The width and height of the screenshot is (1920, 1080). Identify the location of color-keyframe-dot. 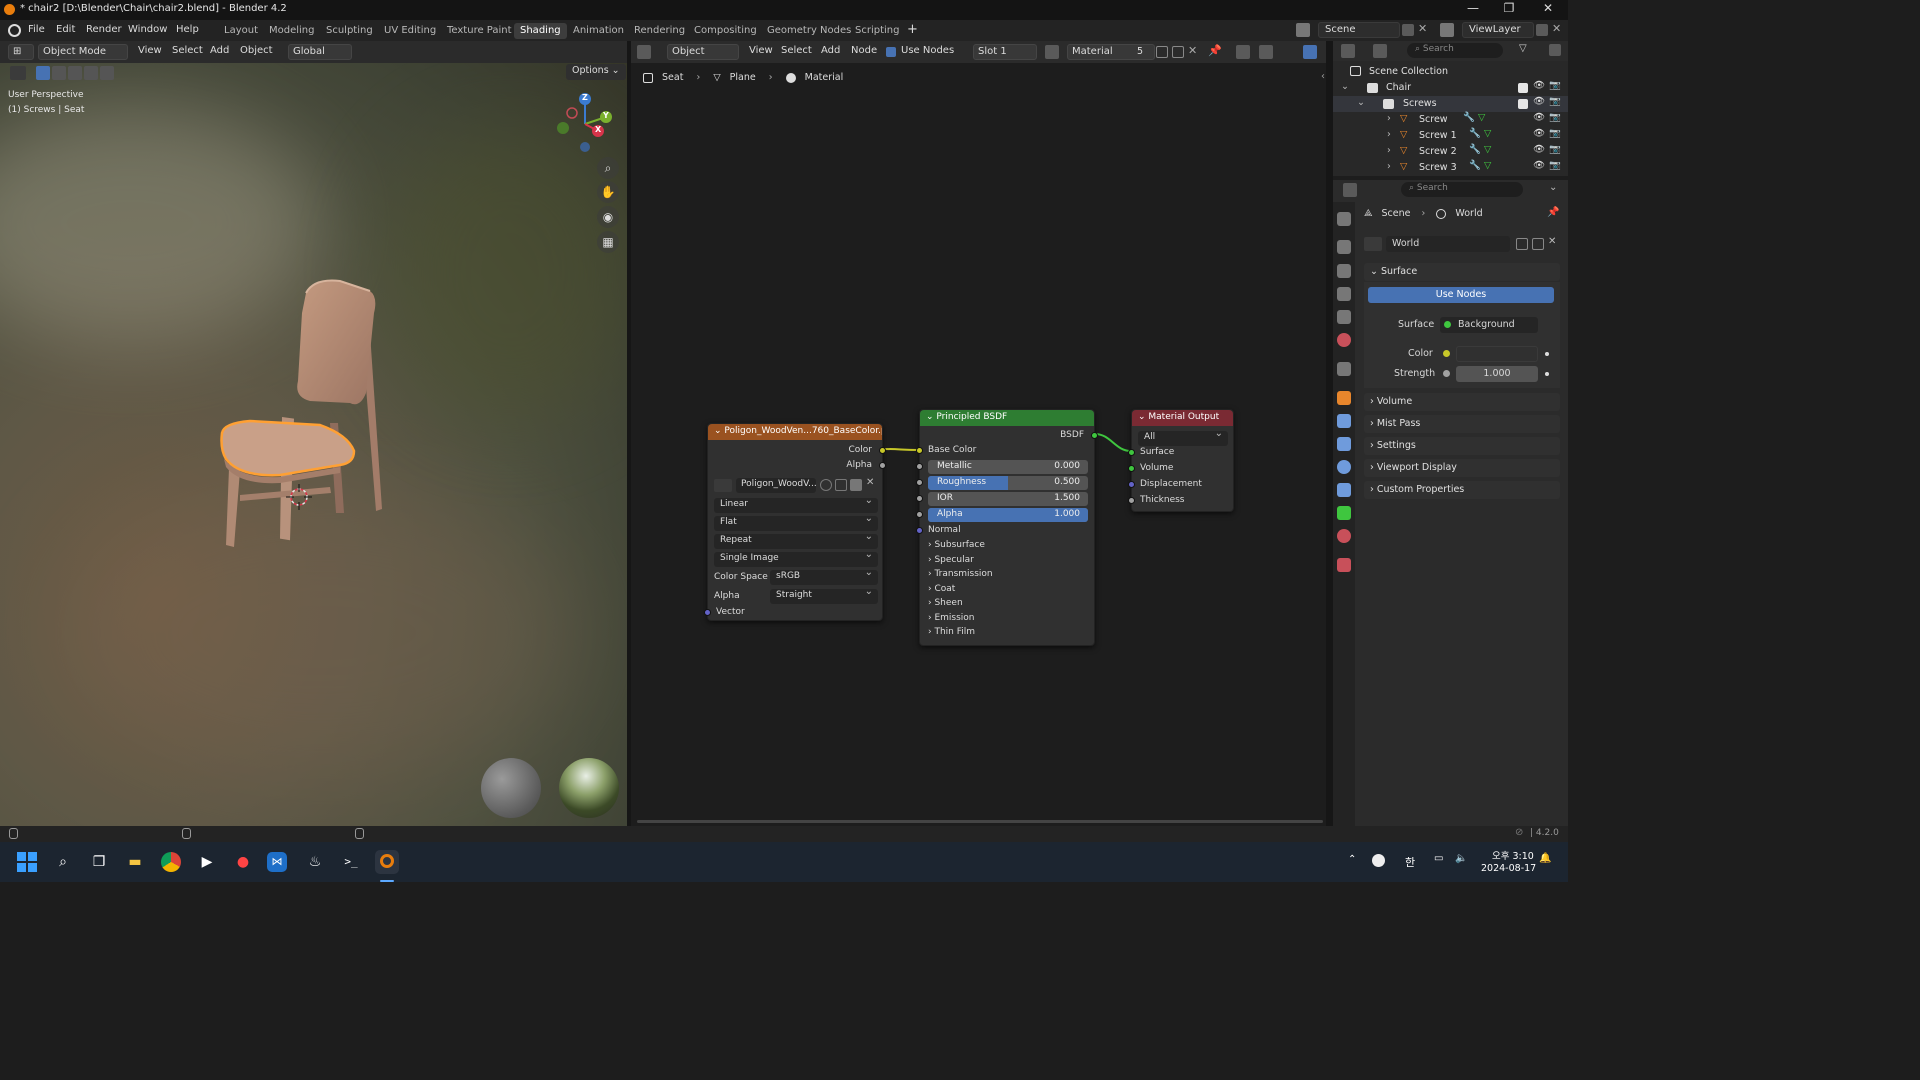
(1547, 354).